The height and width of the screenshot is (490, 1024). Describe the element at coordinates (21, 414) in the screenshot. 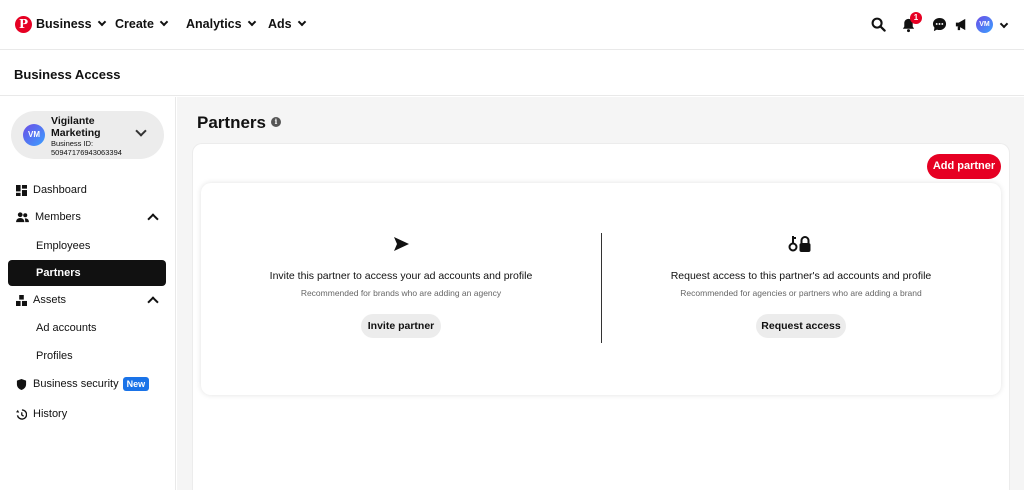

I see `history-icon` at that location.